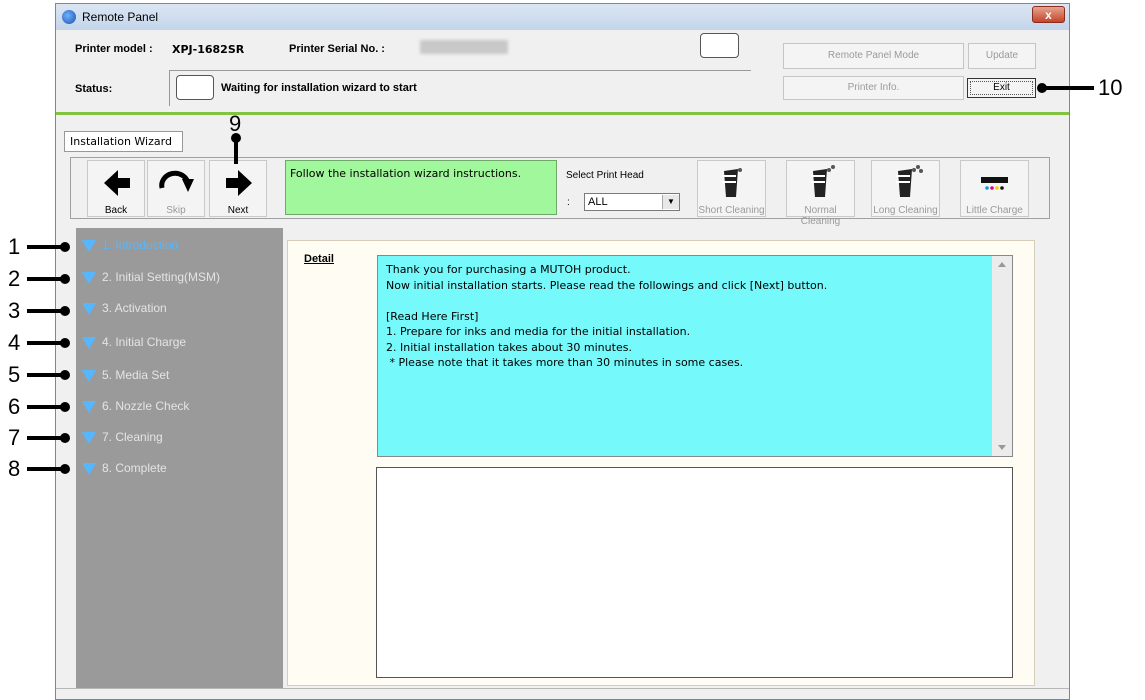 The image size is (1145, 700). I want to click on status-label: Status:, so click(94, 89).